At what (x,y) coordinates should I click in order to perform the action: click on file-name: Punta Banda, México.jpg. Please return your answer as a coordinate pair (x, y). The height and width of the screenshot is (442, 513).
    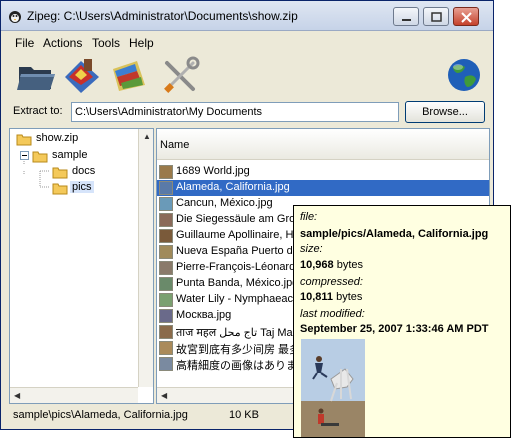
    Looking at the image, I should click on (237, 283).